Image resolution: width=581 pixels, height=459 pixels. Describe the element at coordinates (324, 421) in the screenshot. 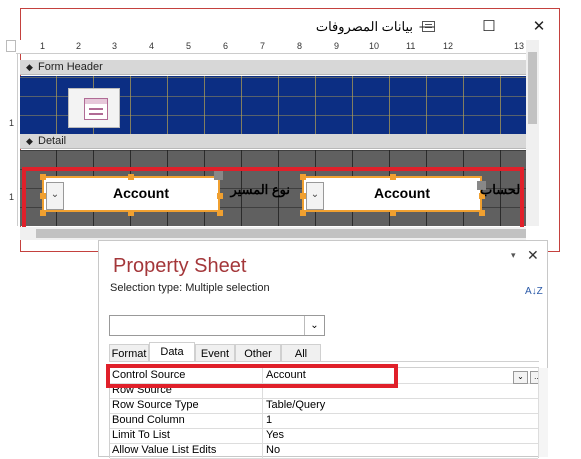

I see `property-row-bound-column: Bound Column 1` at that location.